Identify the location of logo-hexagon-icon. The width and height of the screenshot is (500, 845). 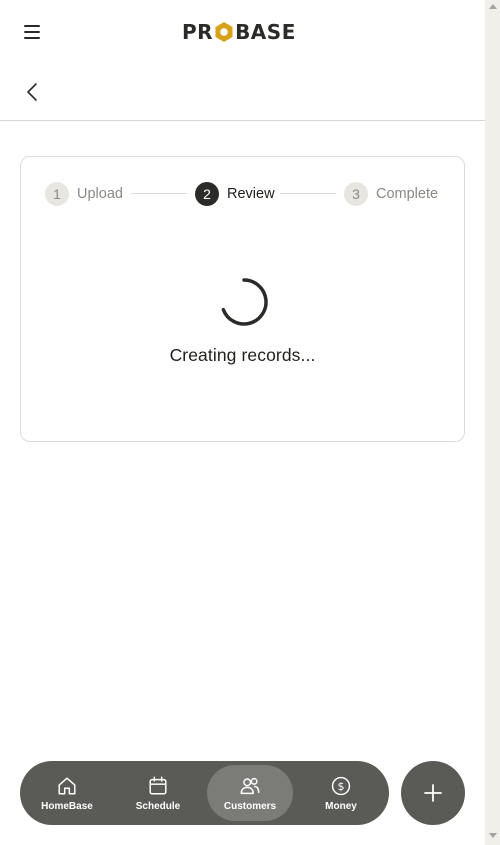
(224, 32).